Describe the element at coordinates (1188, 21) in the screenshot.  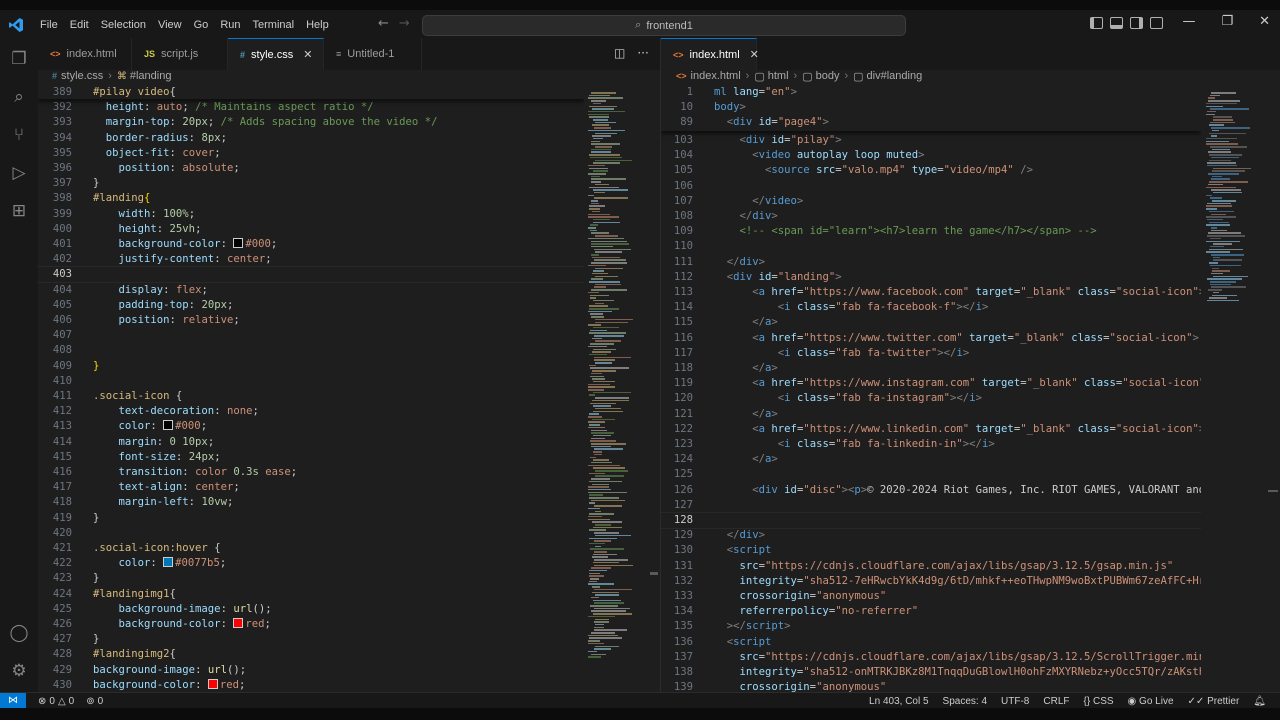
I see `minimize-icon: —` at that location.